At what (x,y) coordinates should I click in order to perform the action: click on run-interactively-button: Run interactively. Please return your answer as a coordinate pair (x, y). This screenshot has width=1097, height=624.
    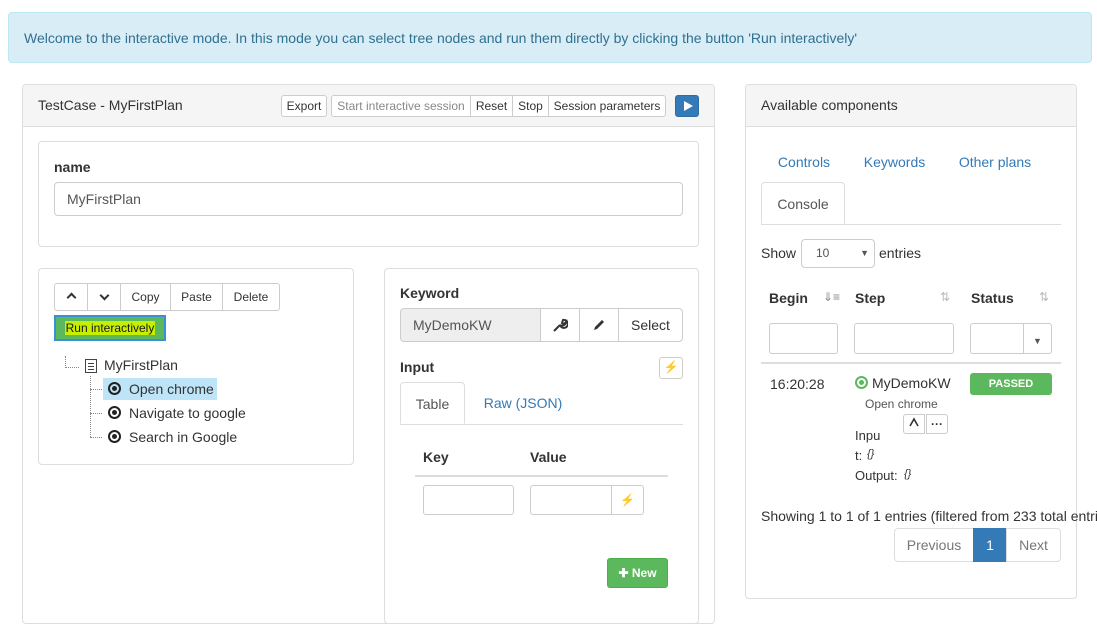
    Looking at the image, I should click on (110, 328).